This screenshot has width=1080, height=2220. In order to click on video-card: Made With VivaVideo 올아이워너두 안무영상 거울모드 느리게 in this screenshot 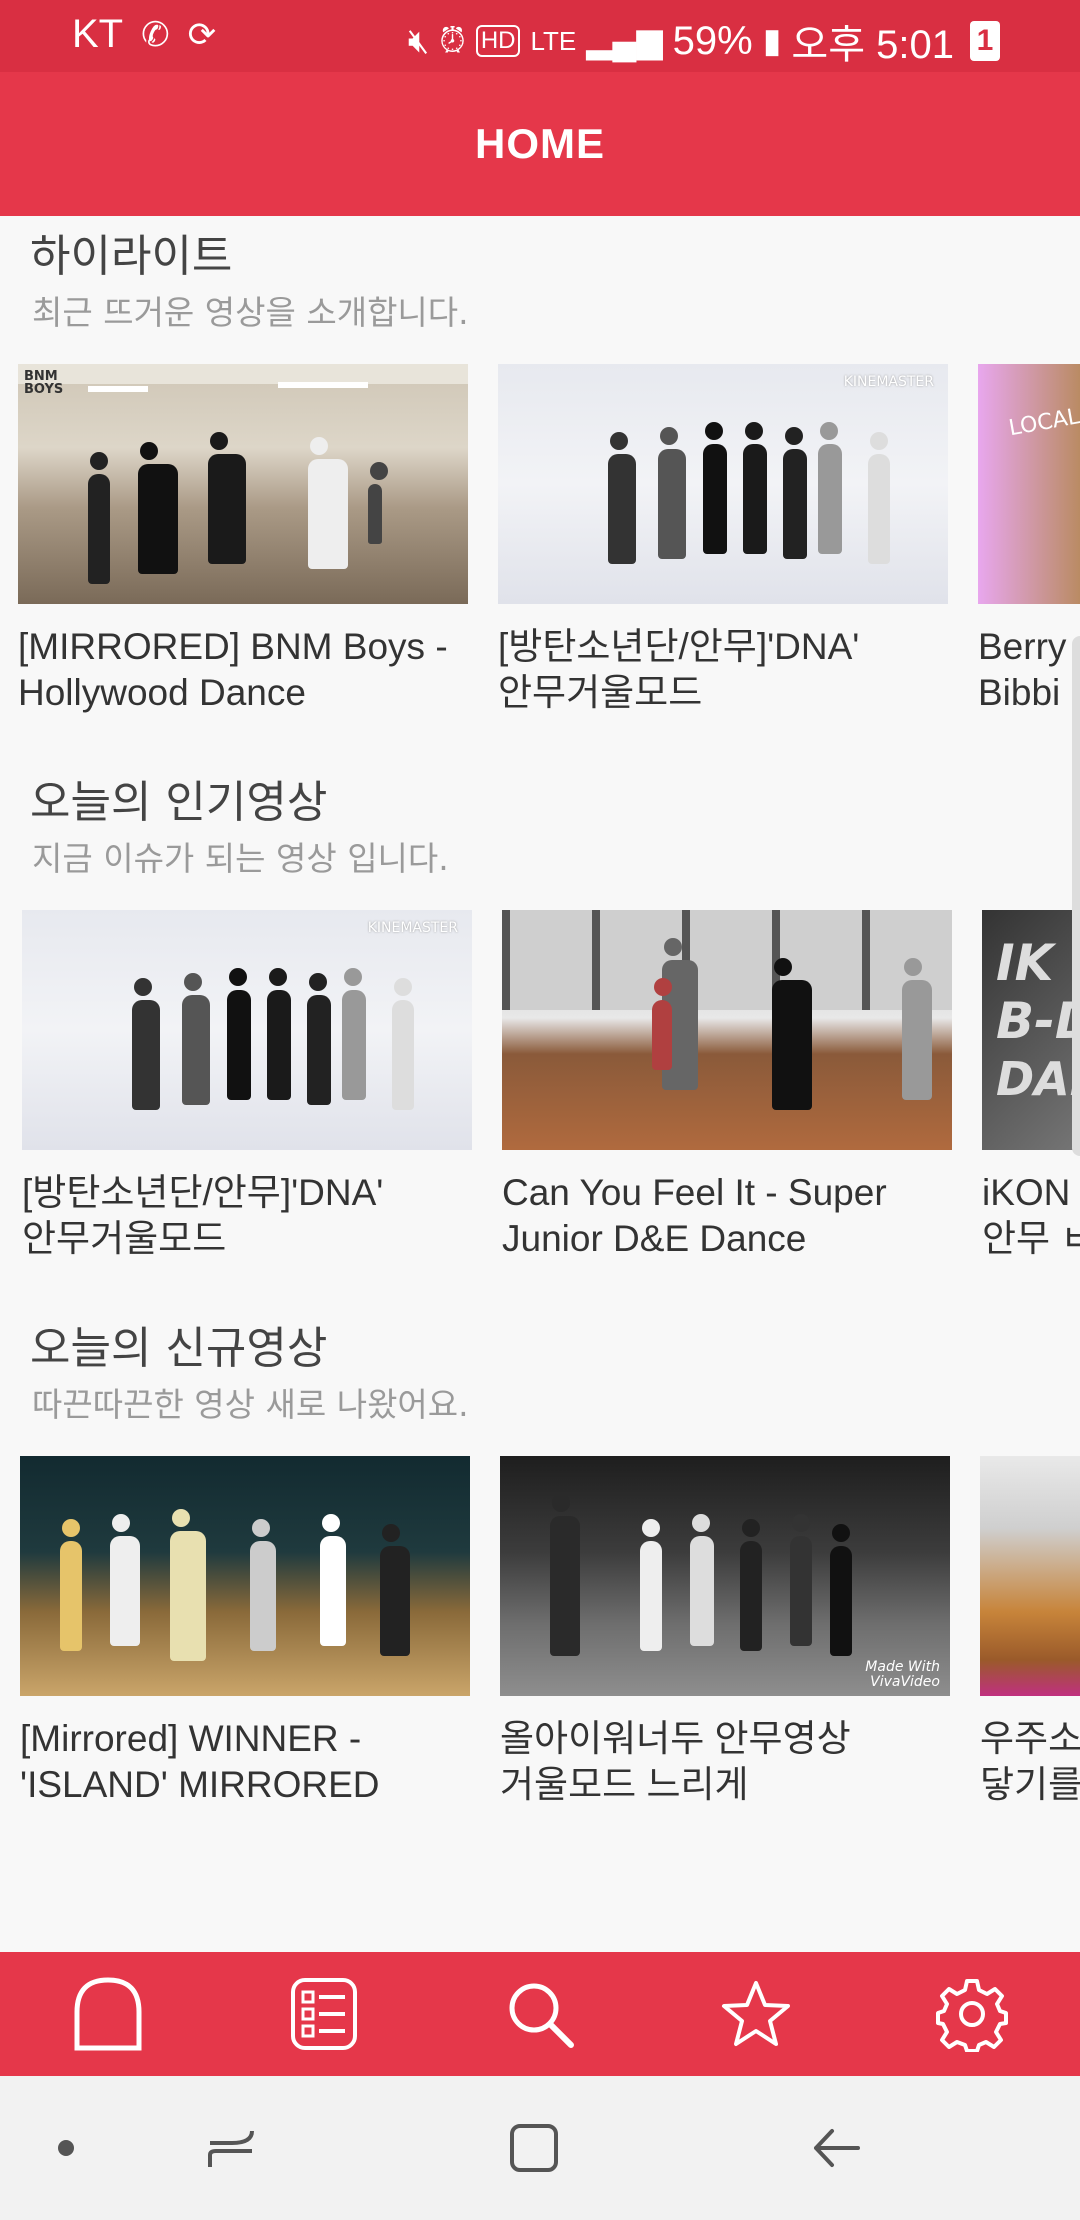, I will do `click(725, 1632)`.